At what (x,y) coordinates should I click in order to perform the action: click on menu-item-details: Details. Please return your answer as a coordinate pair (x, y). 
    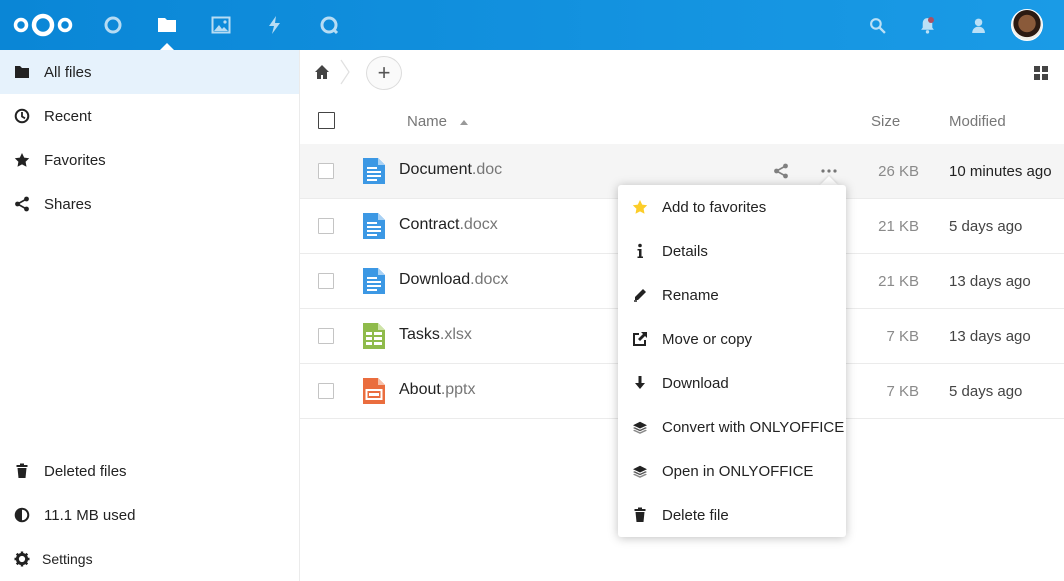
    Looking at the image, I should click on (732, 251).